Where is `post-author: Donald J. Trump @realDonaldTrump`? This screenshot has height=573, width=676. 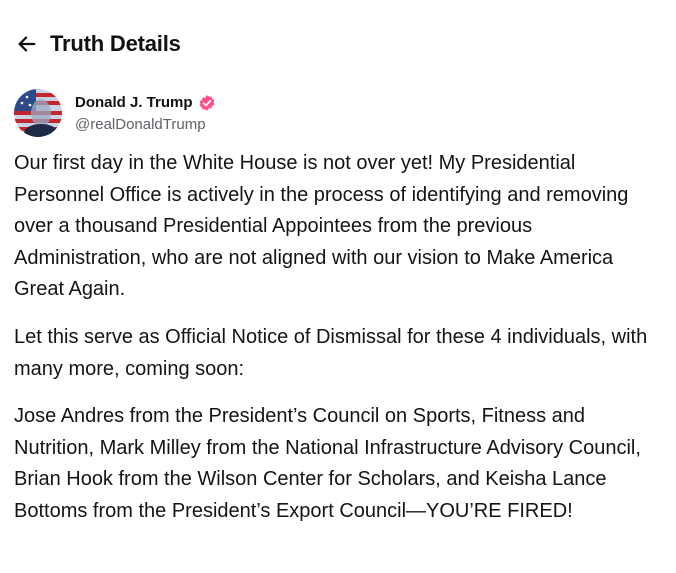
post-author: Donald J. Trump @realDonaldTrump is located at coordinates (115, 113).